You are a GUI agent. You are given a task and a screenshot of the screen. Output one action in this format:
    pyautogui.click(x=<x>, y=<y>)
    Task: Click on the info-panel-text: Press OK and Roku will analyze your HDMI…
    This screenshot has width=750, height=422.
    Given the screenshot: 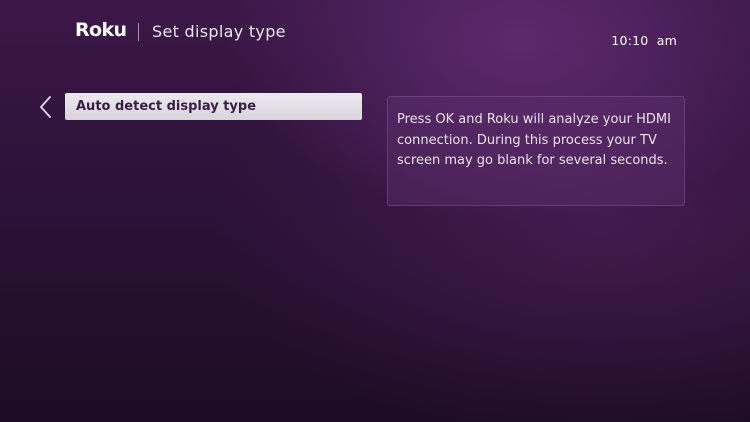 What is the action you would take?
    pyautogui.click(x=534, y=140)
    